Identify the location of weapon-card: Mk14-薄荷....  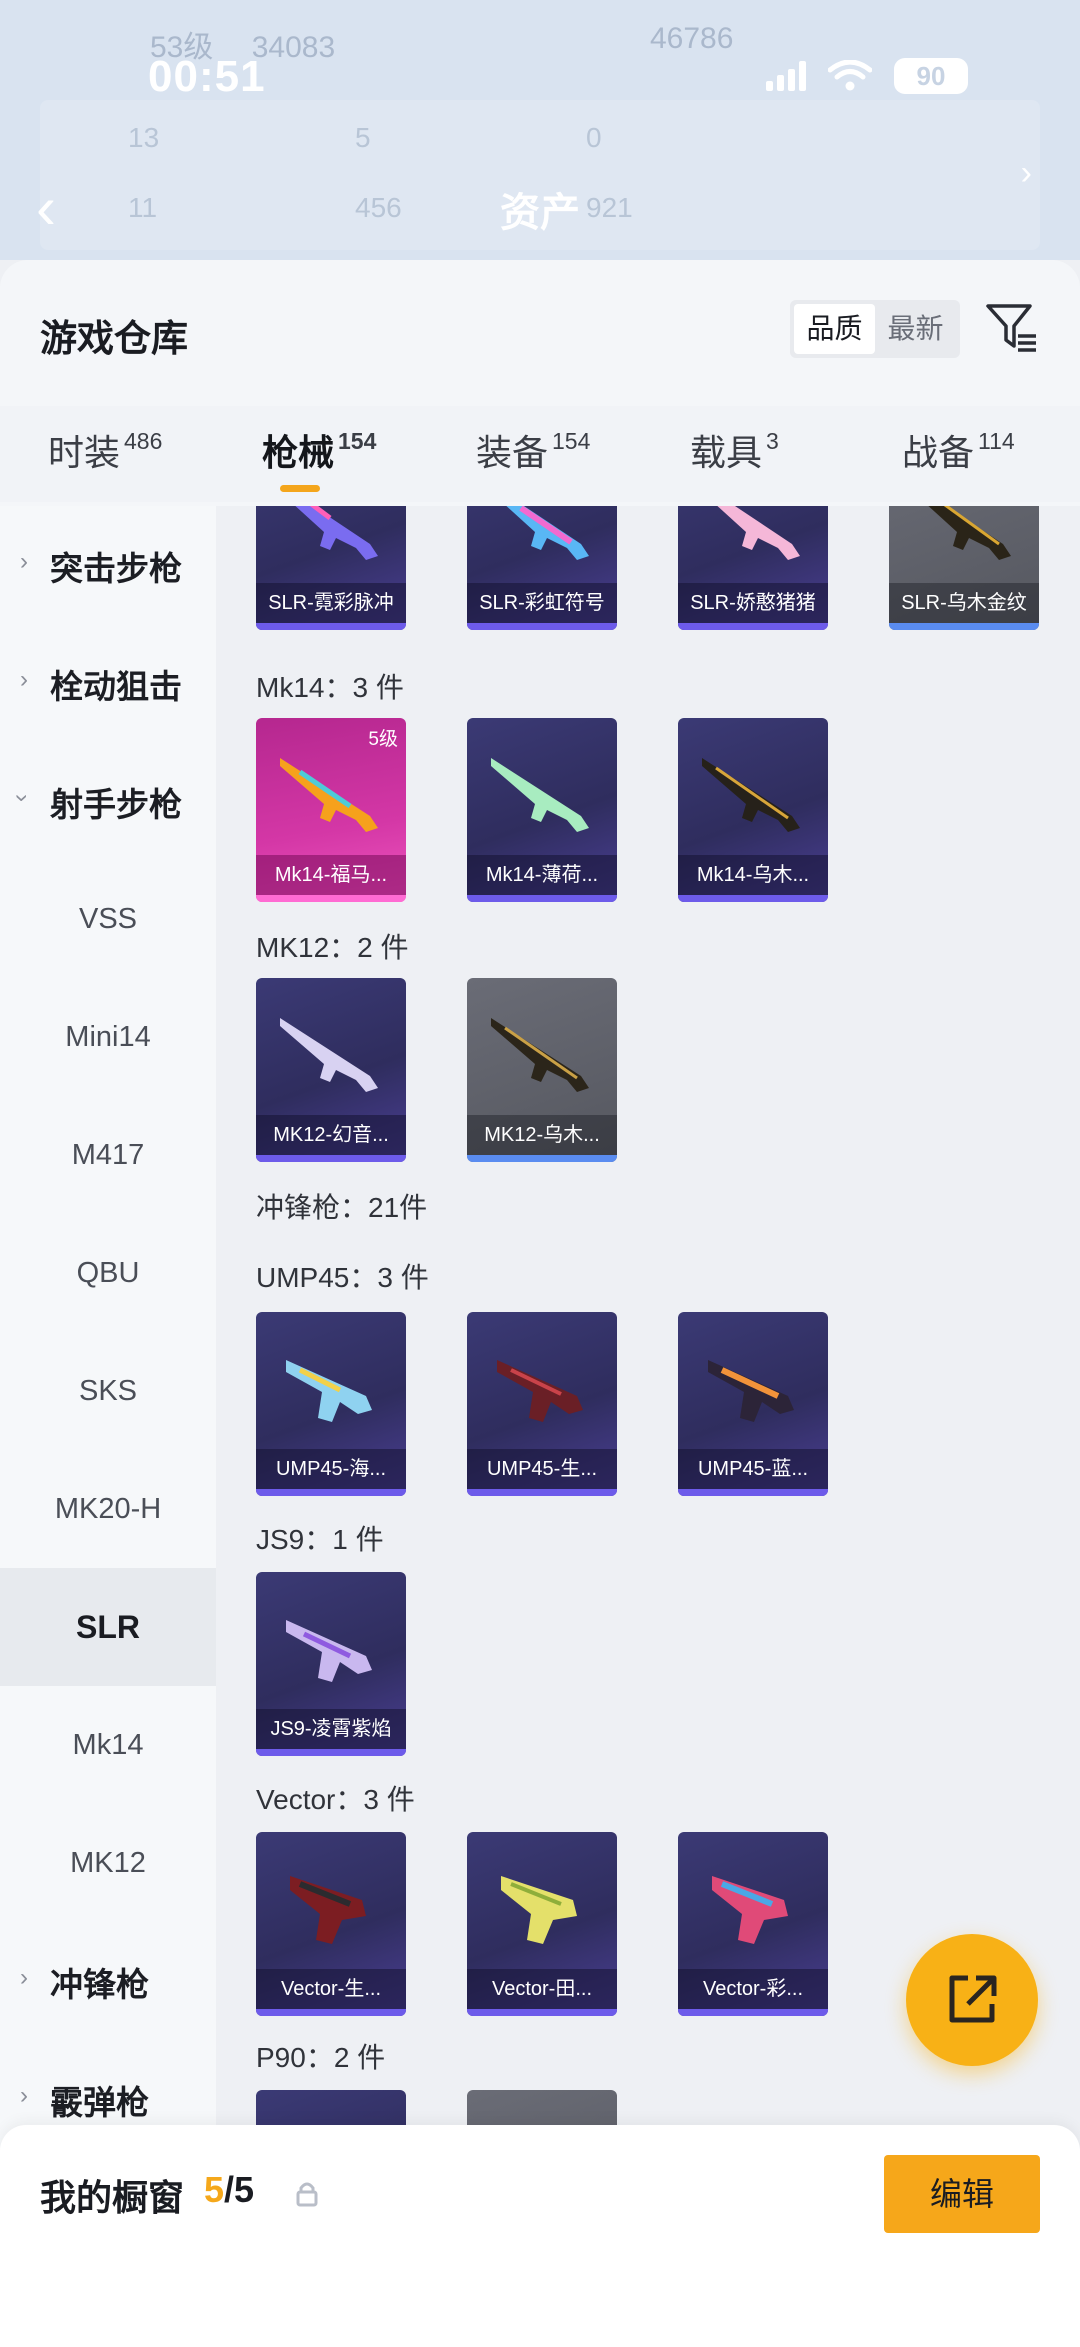
(542, 810).